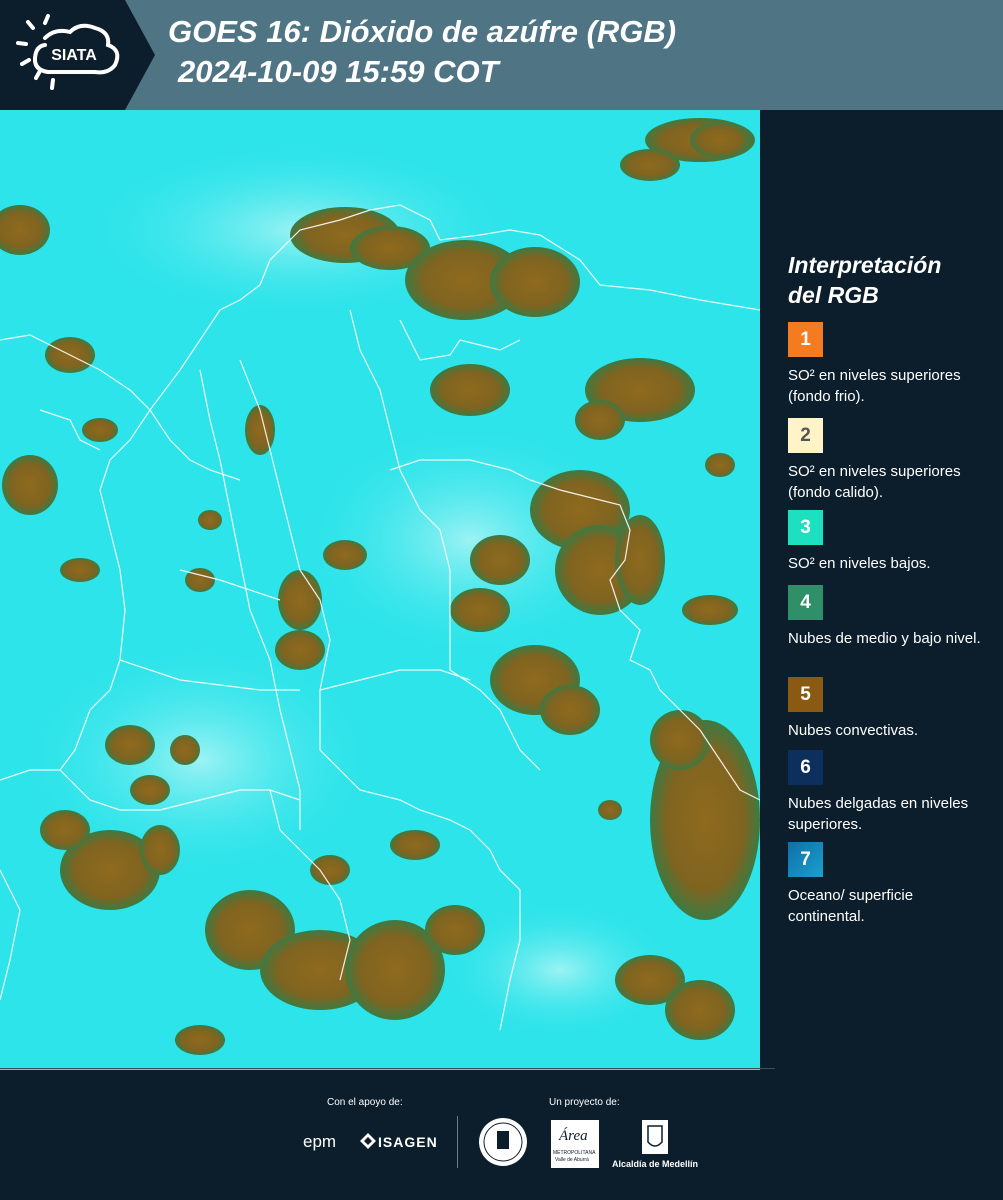  Describe the element at coordinates (584, 1102) in the screenshot. I see `project-label: Un proyecto de:` at that location.